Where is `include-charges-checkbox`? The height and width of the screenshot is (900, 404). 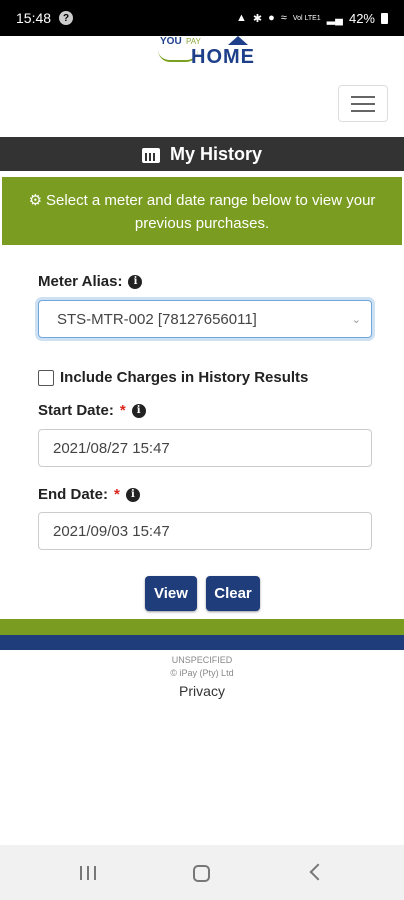
include-charges-checkbox is located at coordinates (46, 377).